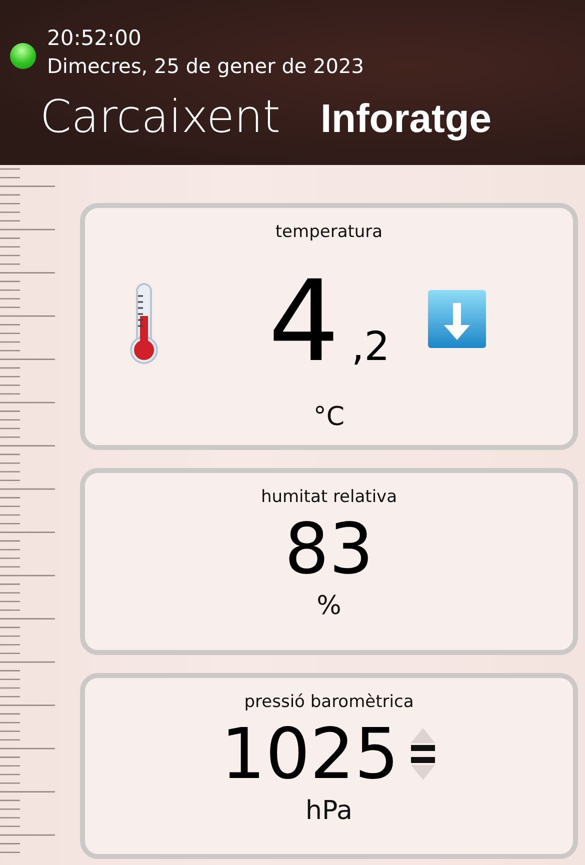  Describe the element at coordinates (329, 606) in the screenshot. I see `unit-label: %` at that location.